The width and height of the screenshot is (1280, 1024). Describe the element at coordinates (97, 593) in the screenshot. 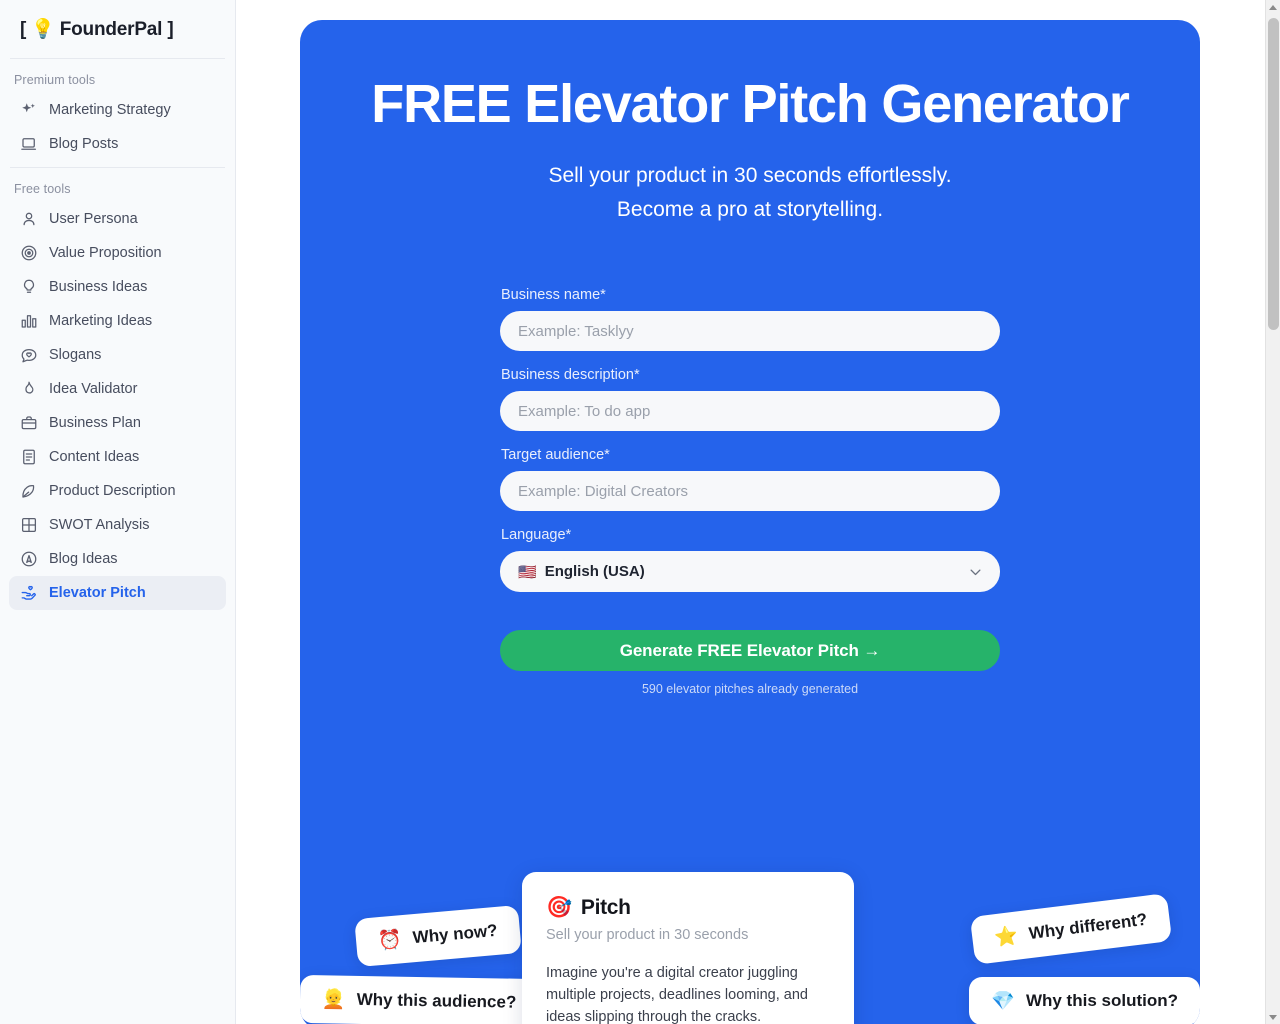

I see `sidebar-item-label: Elevator Pitch` at that location.